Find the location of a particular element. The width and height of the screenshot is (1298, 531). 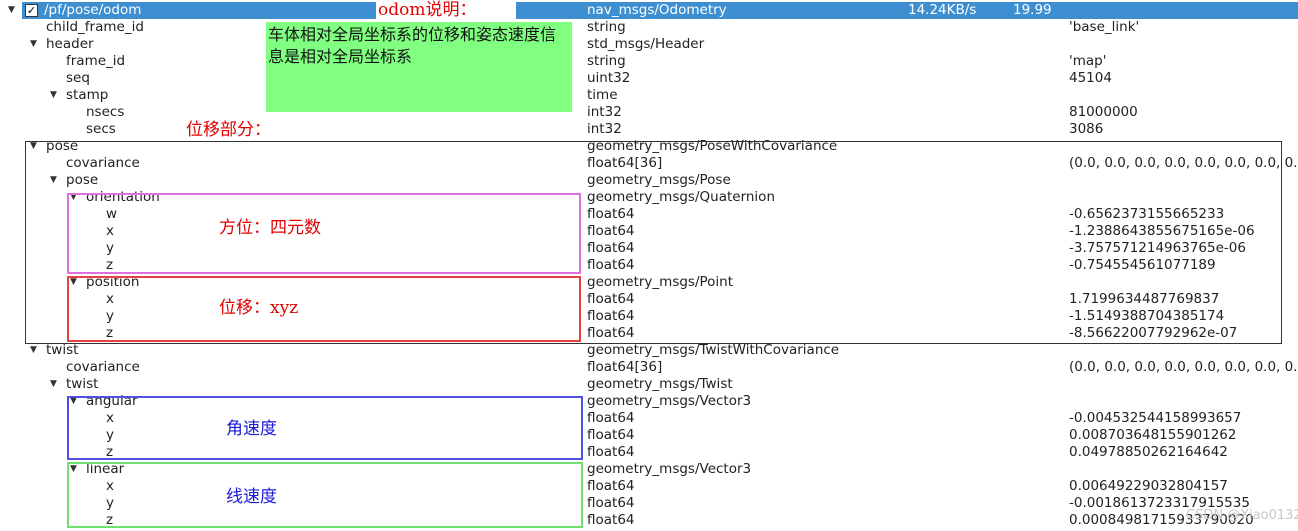

row-type: time is located at coordinates (602, 95).